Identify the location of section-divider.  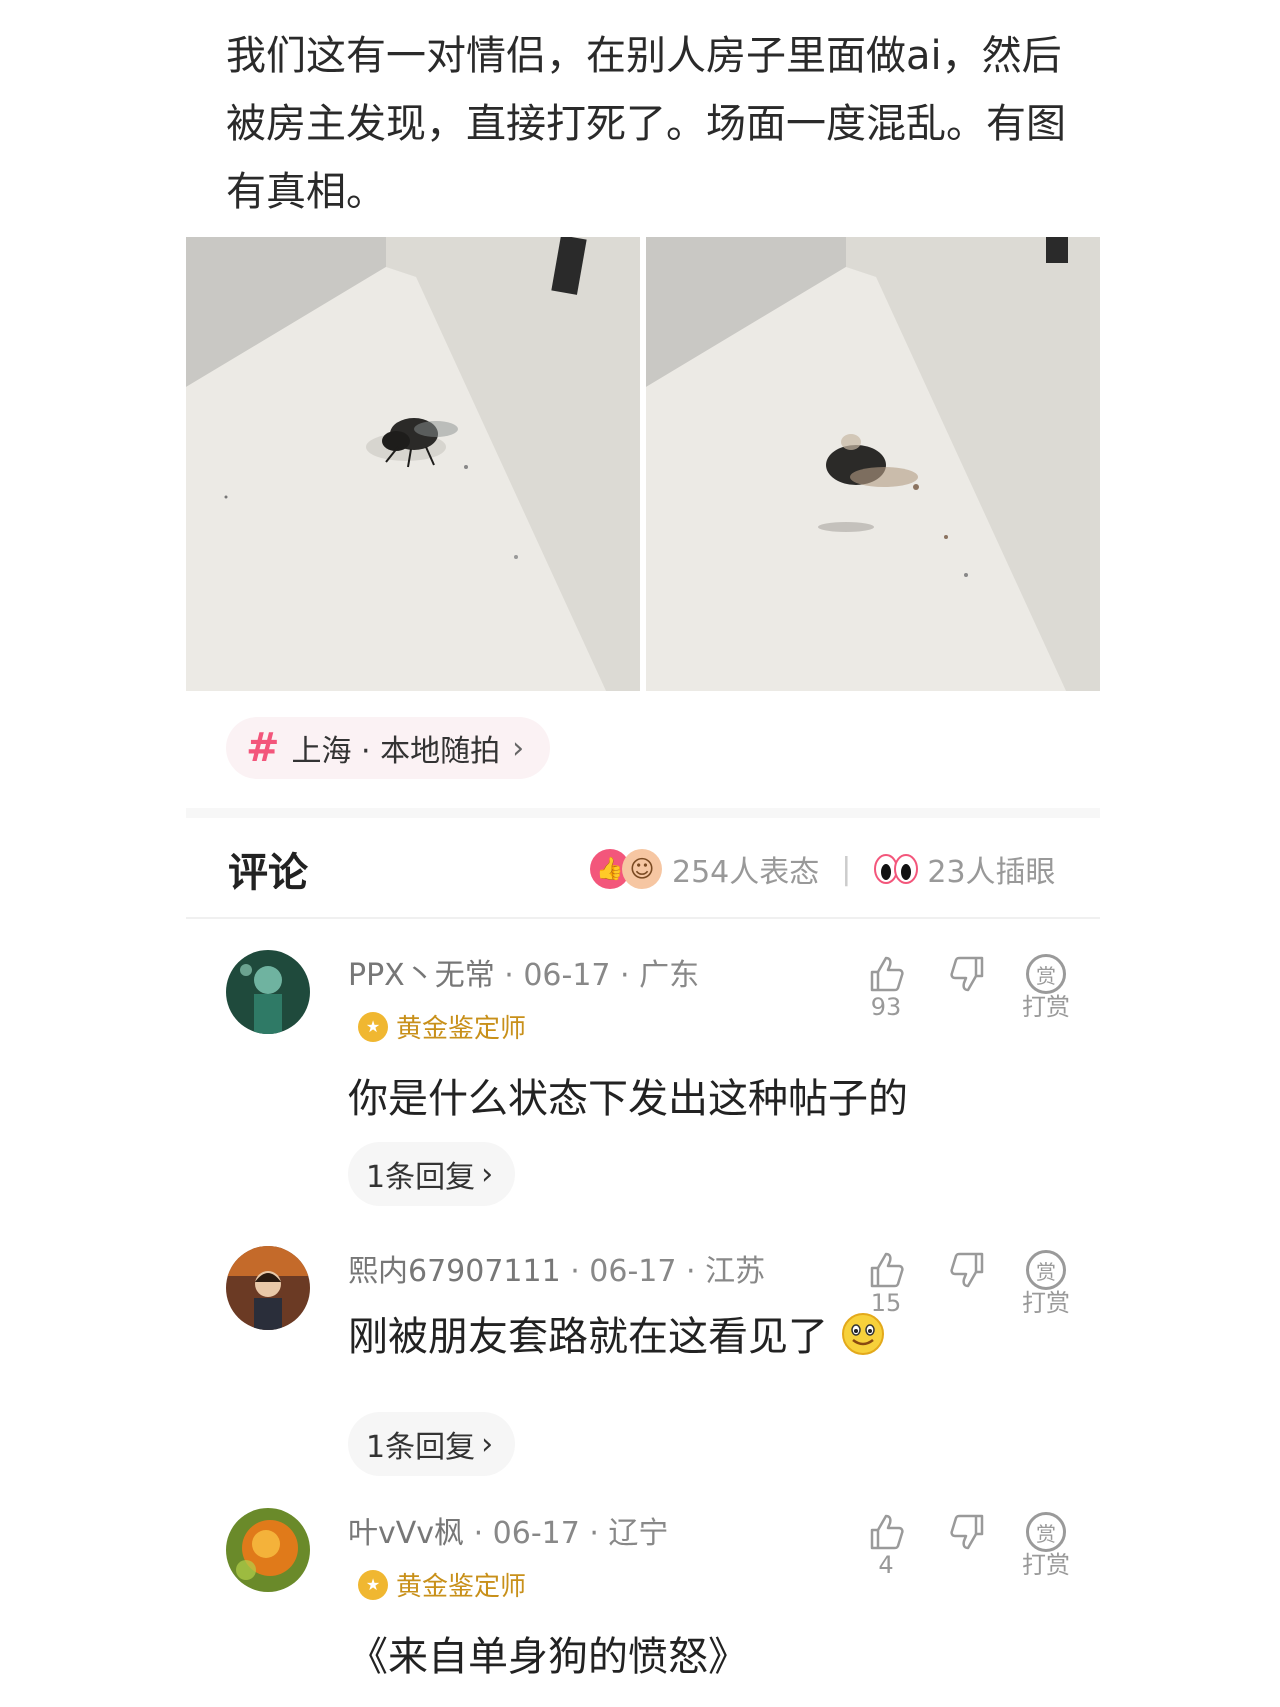
(643, 813).